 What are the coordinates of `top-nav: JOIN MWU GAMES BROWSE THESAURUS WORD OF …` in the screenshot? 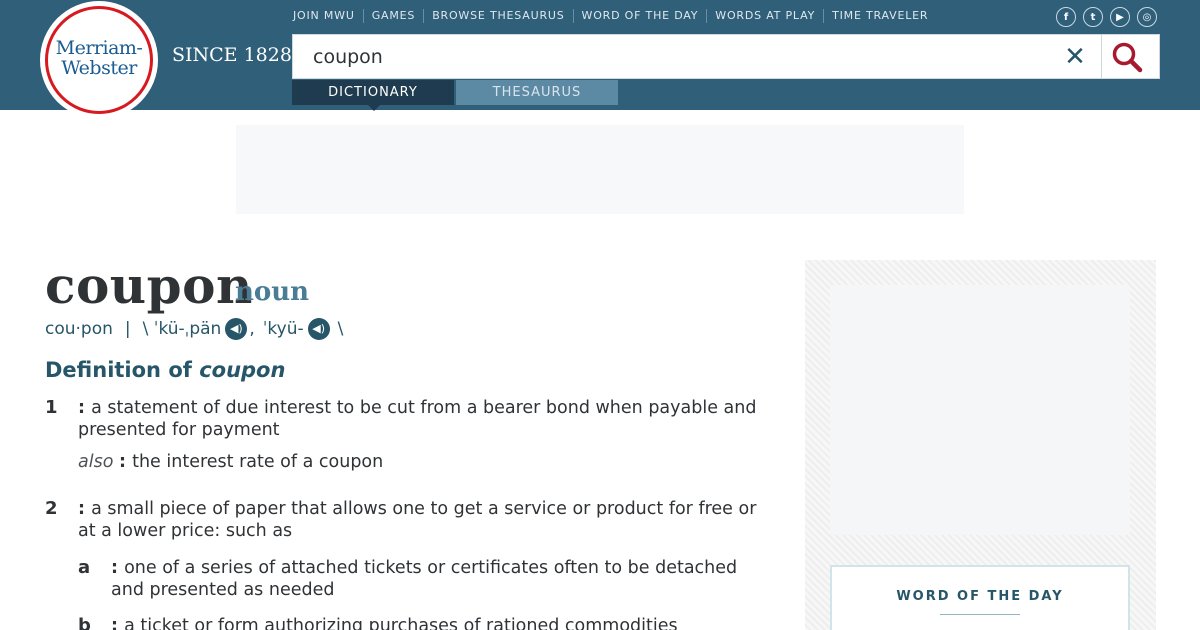 It's located at (614, 16).